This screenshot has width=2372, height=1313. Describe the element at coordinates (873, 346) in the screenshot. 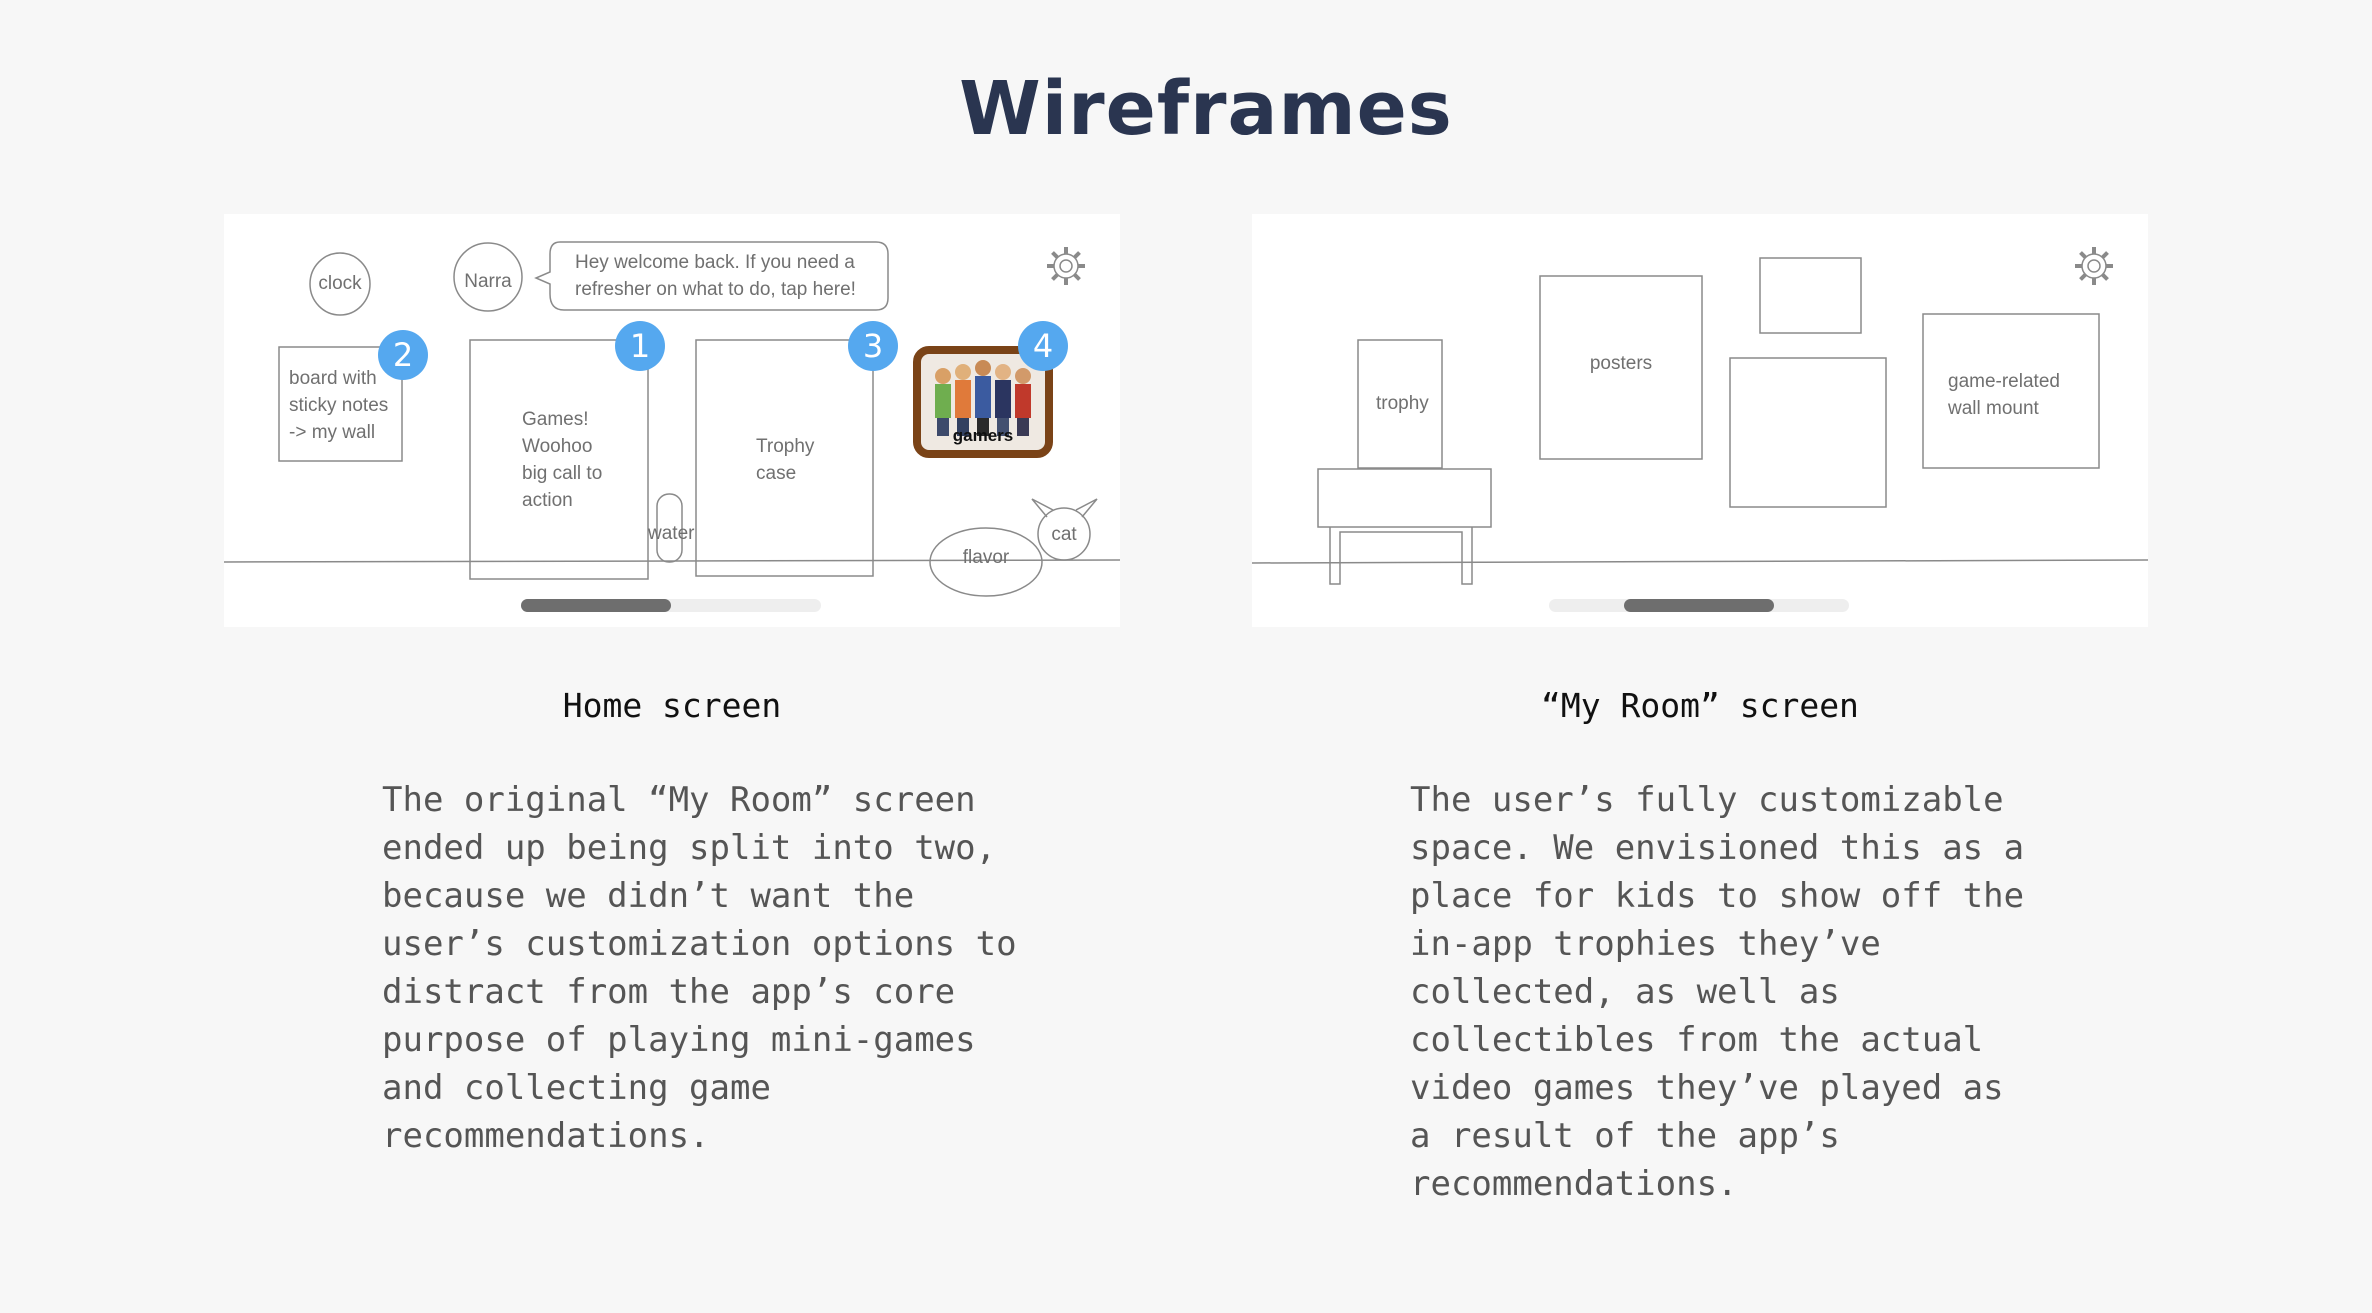

I see `badge-3: 3` at that location.